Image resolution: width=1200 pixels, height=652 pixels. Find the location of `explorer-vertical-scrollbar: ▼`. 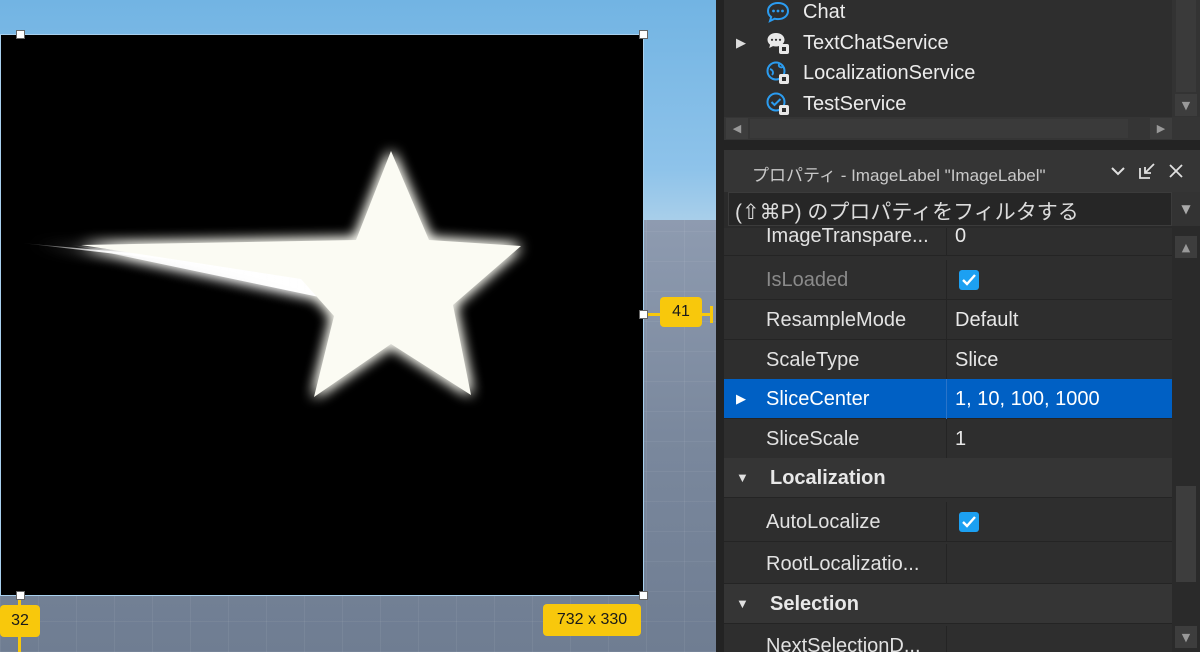

explorer-vertical-scrollbar: ▼ is located at coordinates (1186, 58).